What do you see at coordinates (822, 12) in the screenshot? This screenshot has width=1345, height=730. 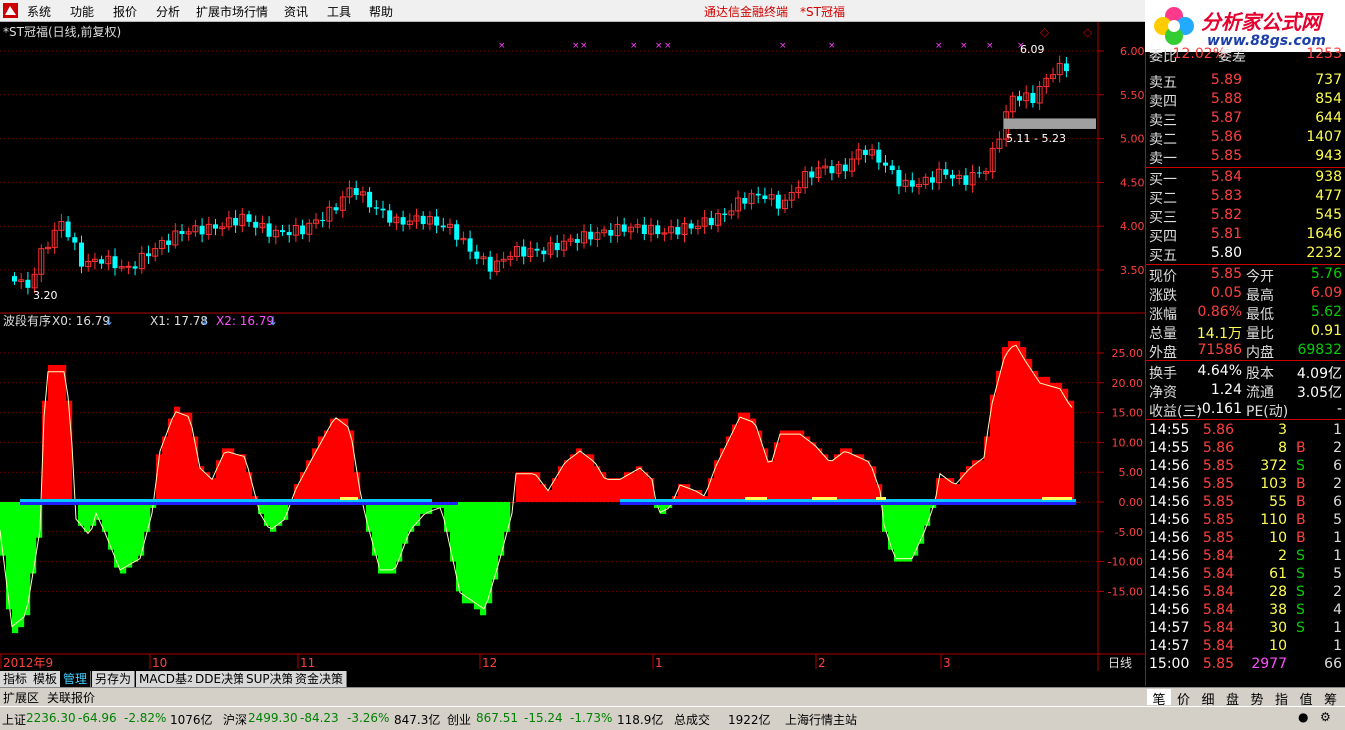 I see `stock-title: *ST冠福` at bounding box center [822, 12].